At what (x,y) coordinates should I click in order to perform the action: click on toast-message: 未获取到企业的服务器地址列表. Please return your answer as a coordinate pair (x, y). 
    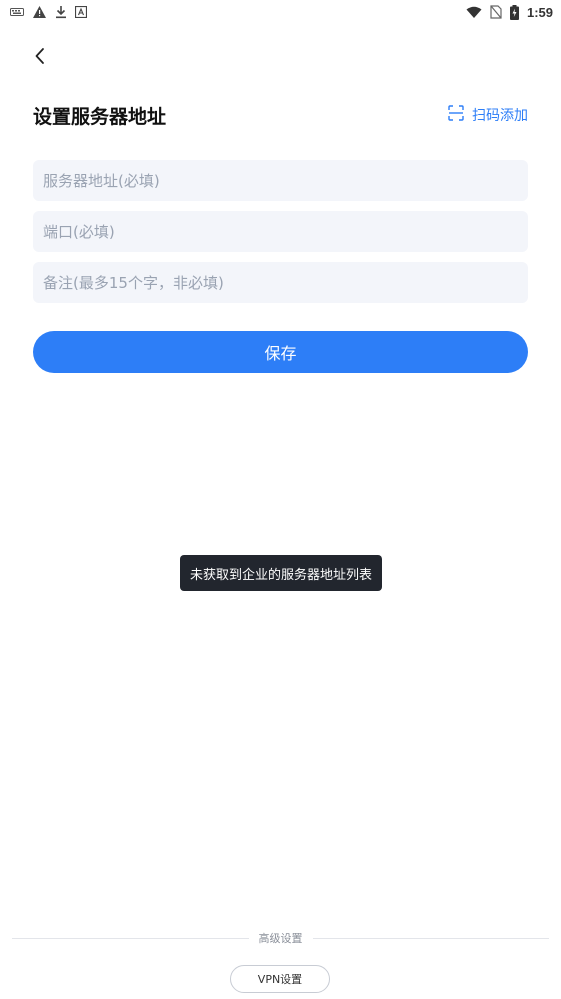
    Looking at the image, I should click on (281, 573).